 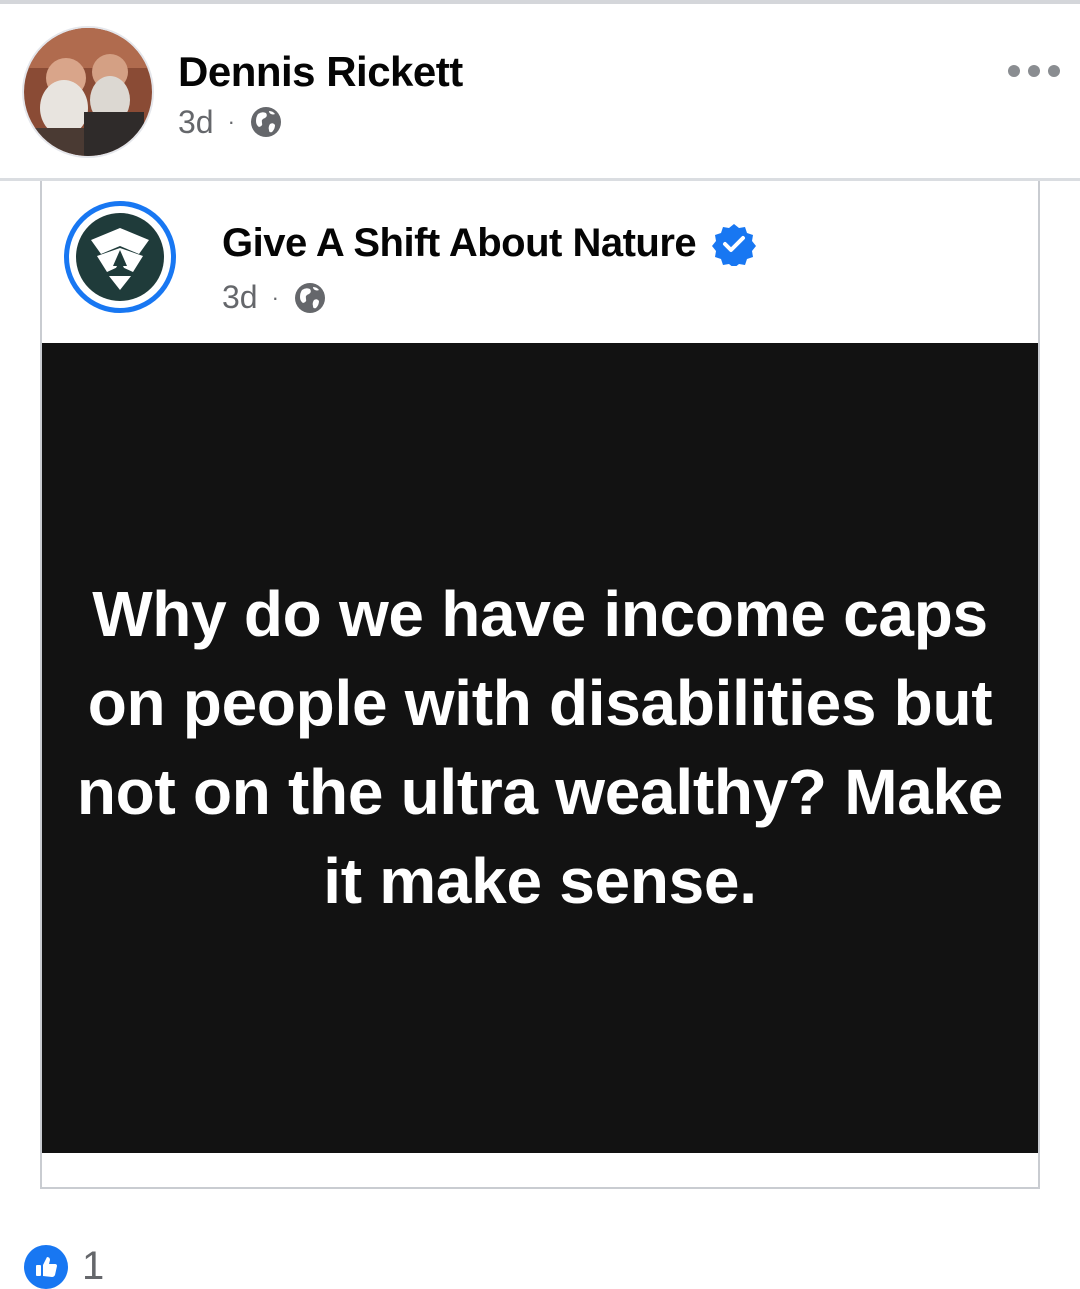 I want to click on verified-badge-icon, so click(x=734, y=244).